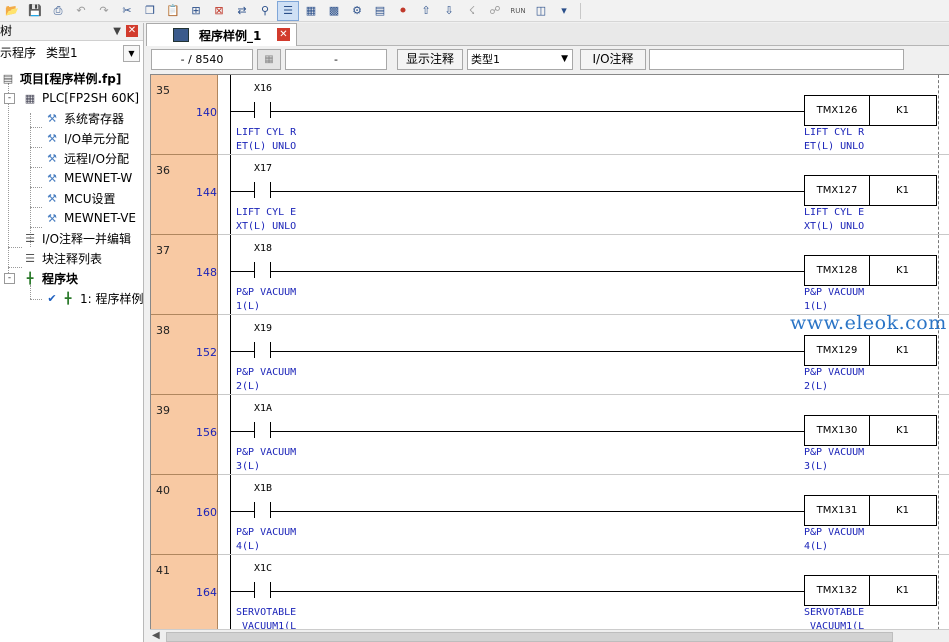 The image size is (949, 642). What do you see at coordinates (870, 270) in the screenshot?
I see `timer-instruction: TMX128 K1` at bounding box center [870, 270].